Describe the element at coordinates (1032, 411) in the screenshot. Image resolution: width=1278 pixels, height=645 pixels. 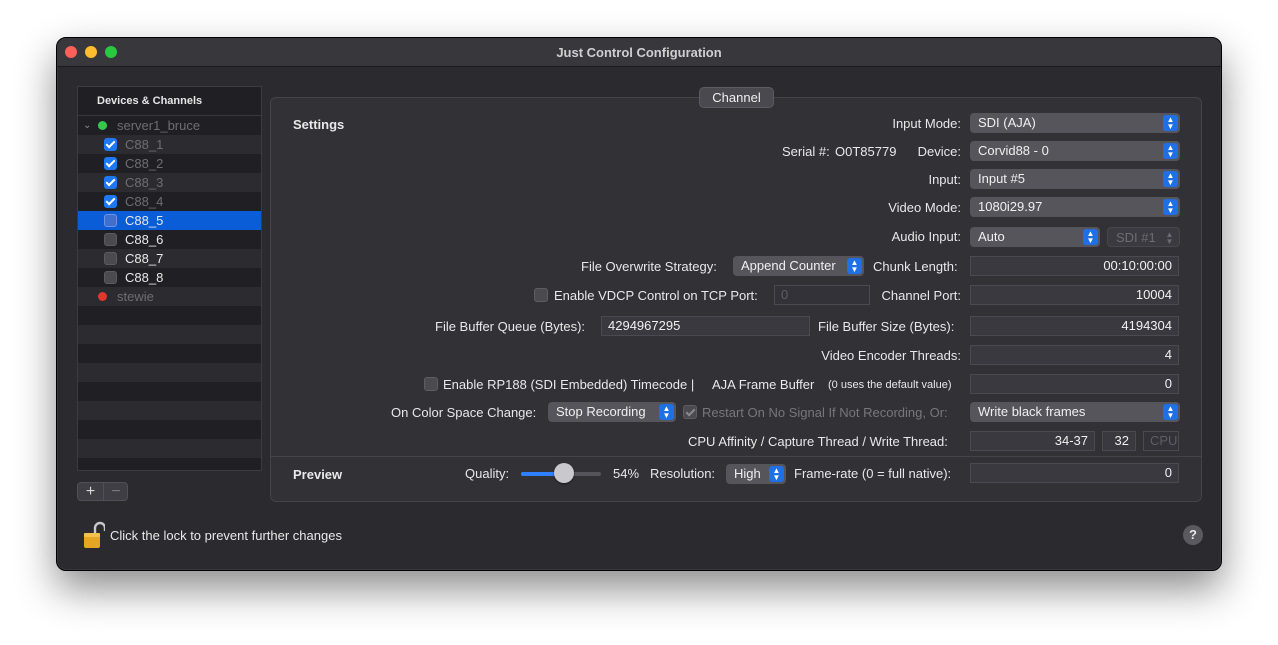
I see `no-signal-action-value: Write black frames` at that location.